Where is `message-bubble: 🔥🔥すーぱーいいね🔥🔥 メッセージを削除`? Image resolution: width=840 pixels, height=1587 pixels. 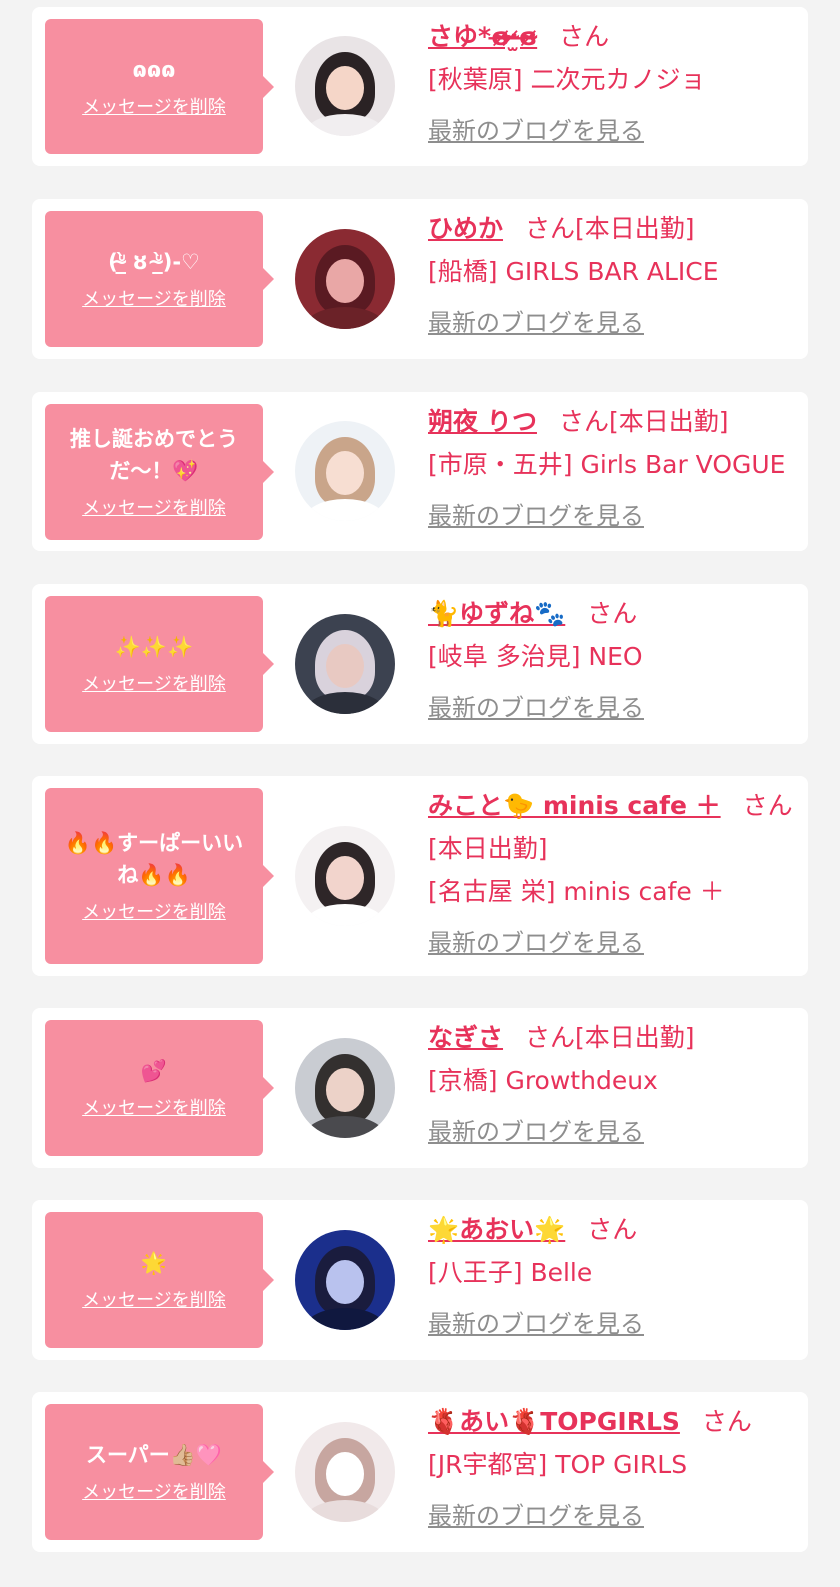
message-bubble: 🔥🔥すーぱーいいね🔥🔥 メッセージを削除 is located at coordinates (159, 876).